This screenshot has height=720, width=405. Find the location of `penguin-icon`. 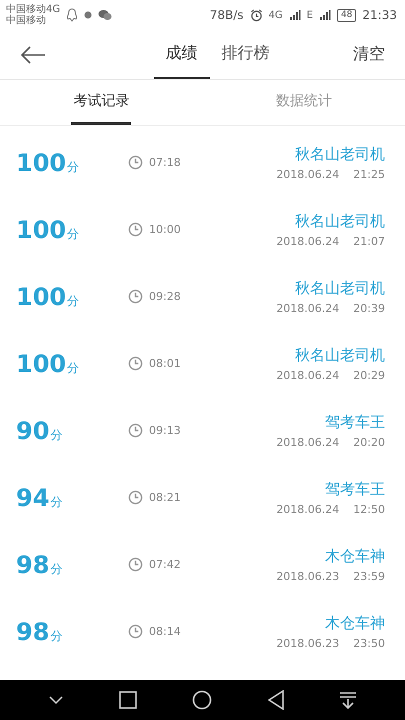

penguin-icon is located at coordinates (72, 15).